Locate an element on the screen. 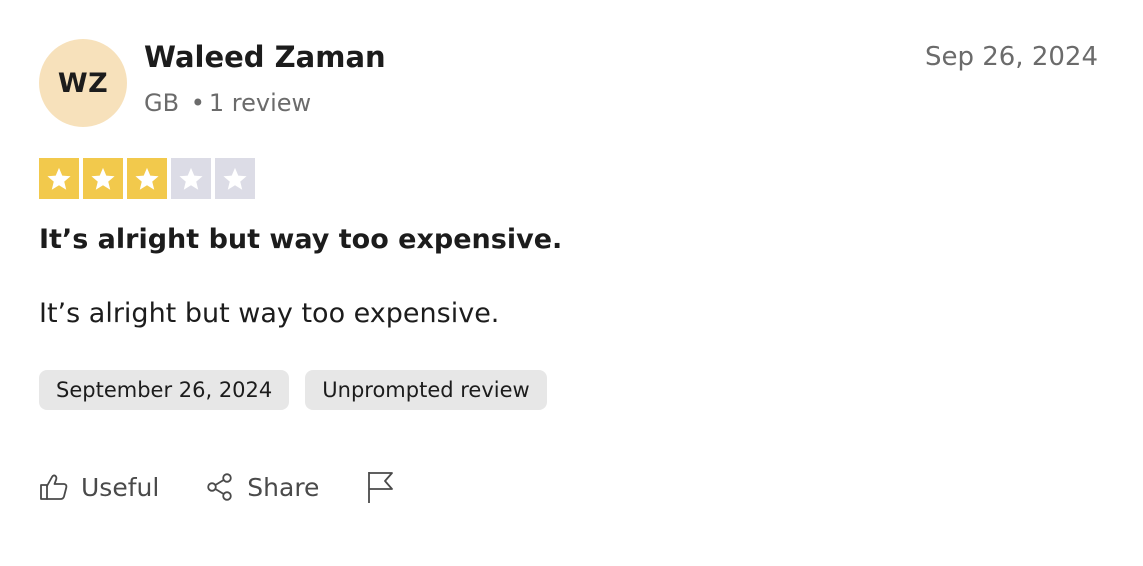  review-body: It’s alright but way too expensive. is located at coordinates (269, 313).